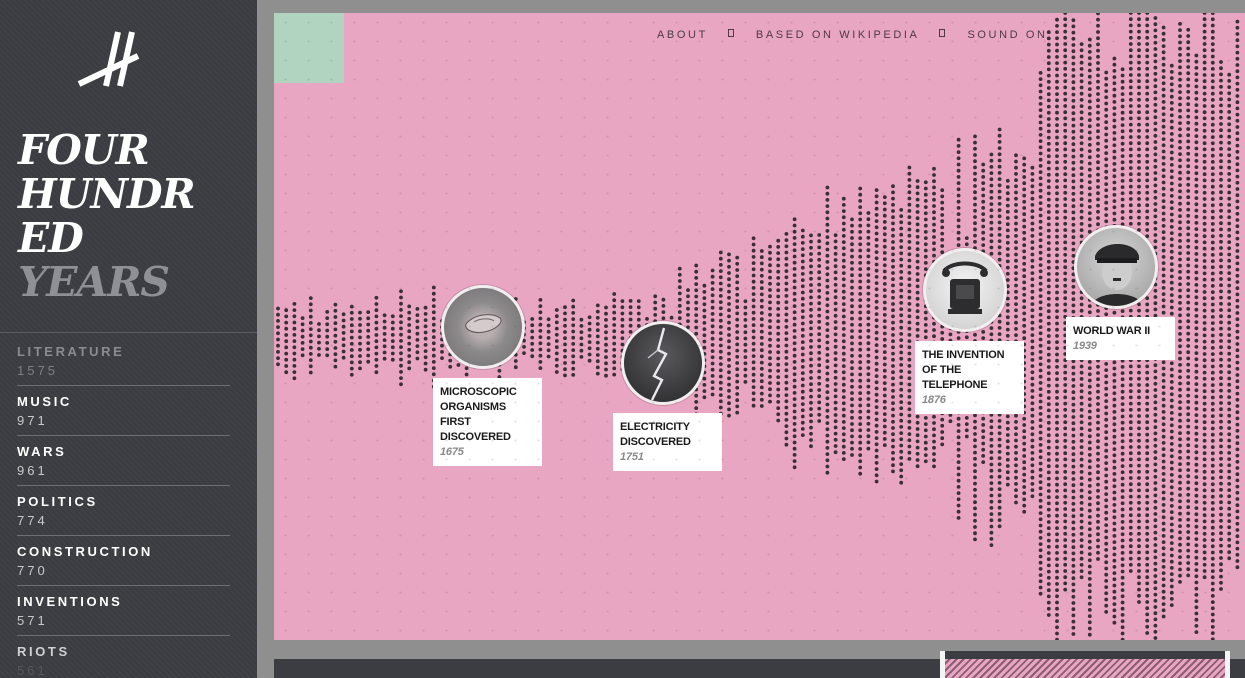 The image size is (1245, 678). I want to click on category-count: 961, so click(32, 470).